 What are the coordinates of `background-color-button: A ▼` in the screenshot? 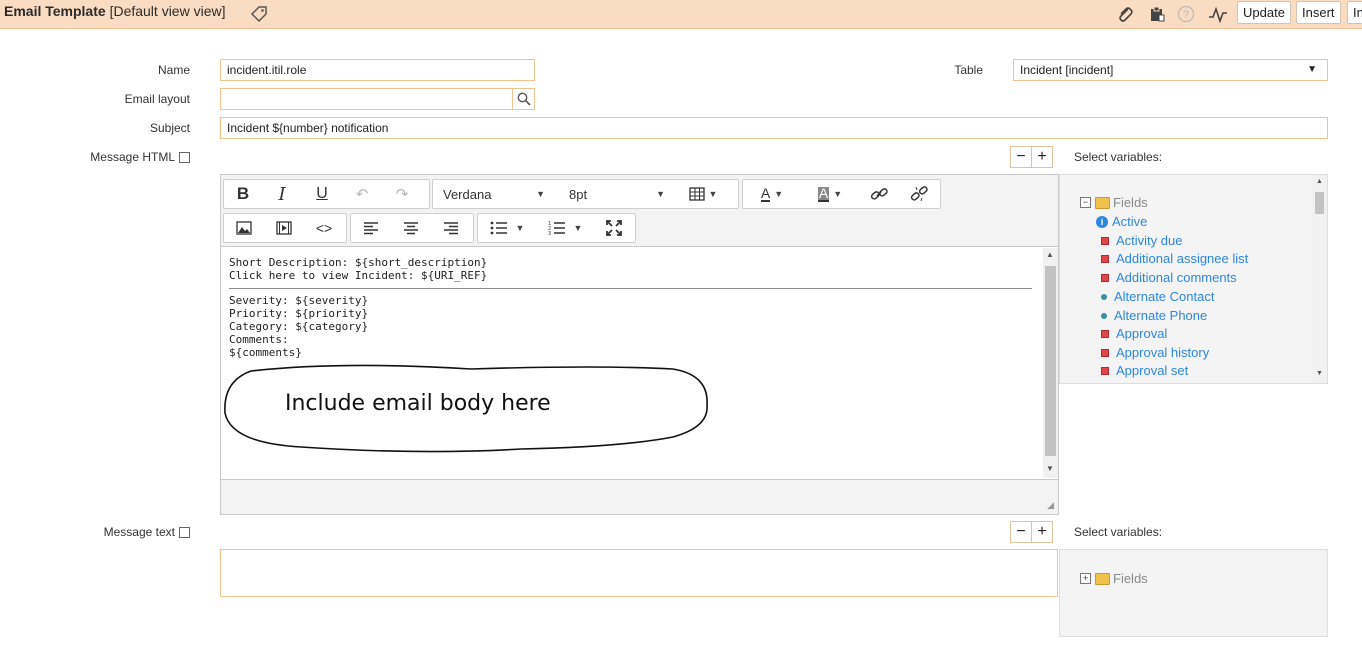 It's located at (830, 194).